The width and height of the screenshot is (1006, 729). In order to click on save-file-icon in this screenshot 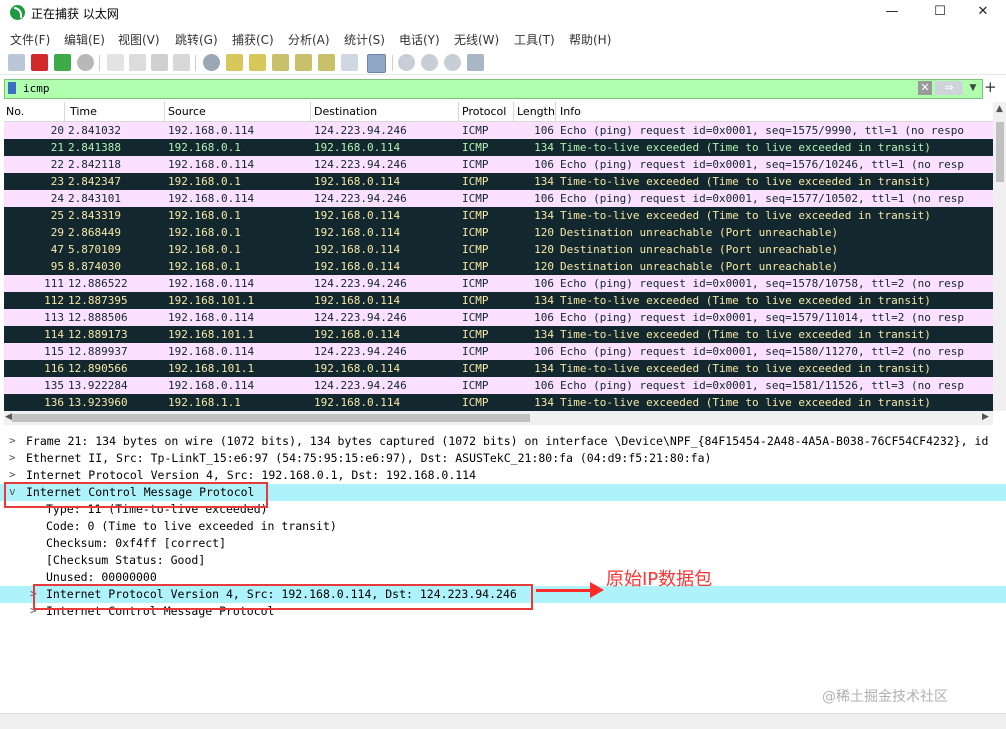, I will do `click(137, 62)`.